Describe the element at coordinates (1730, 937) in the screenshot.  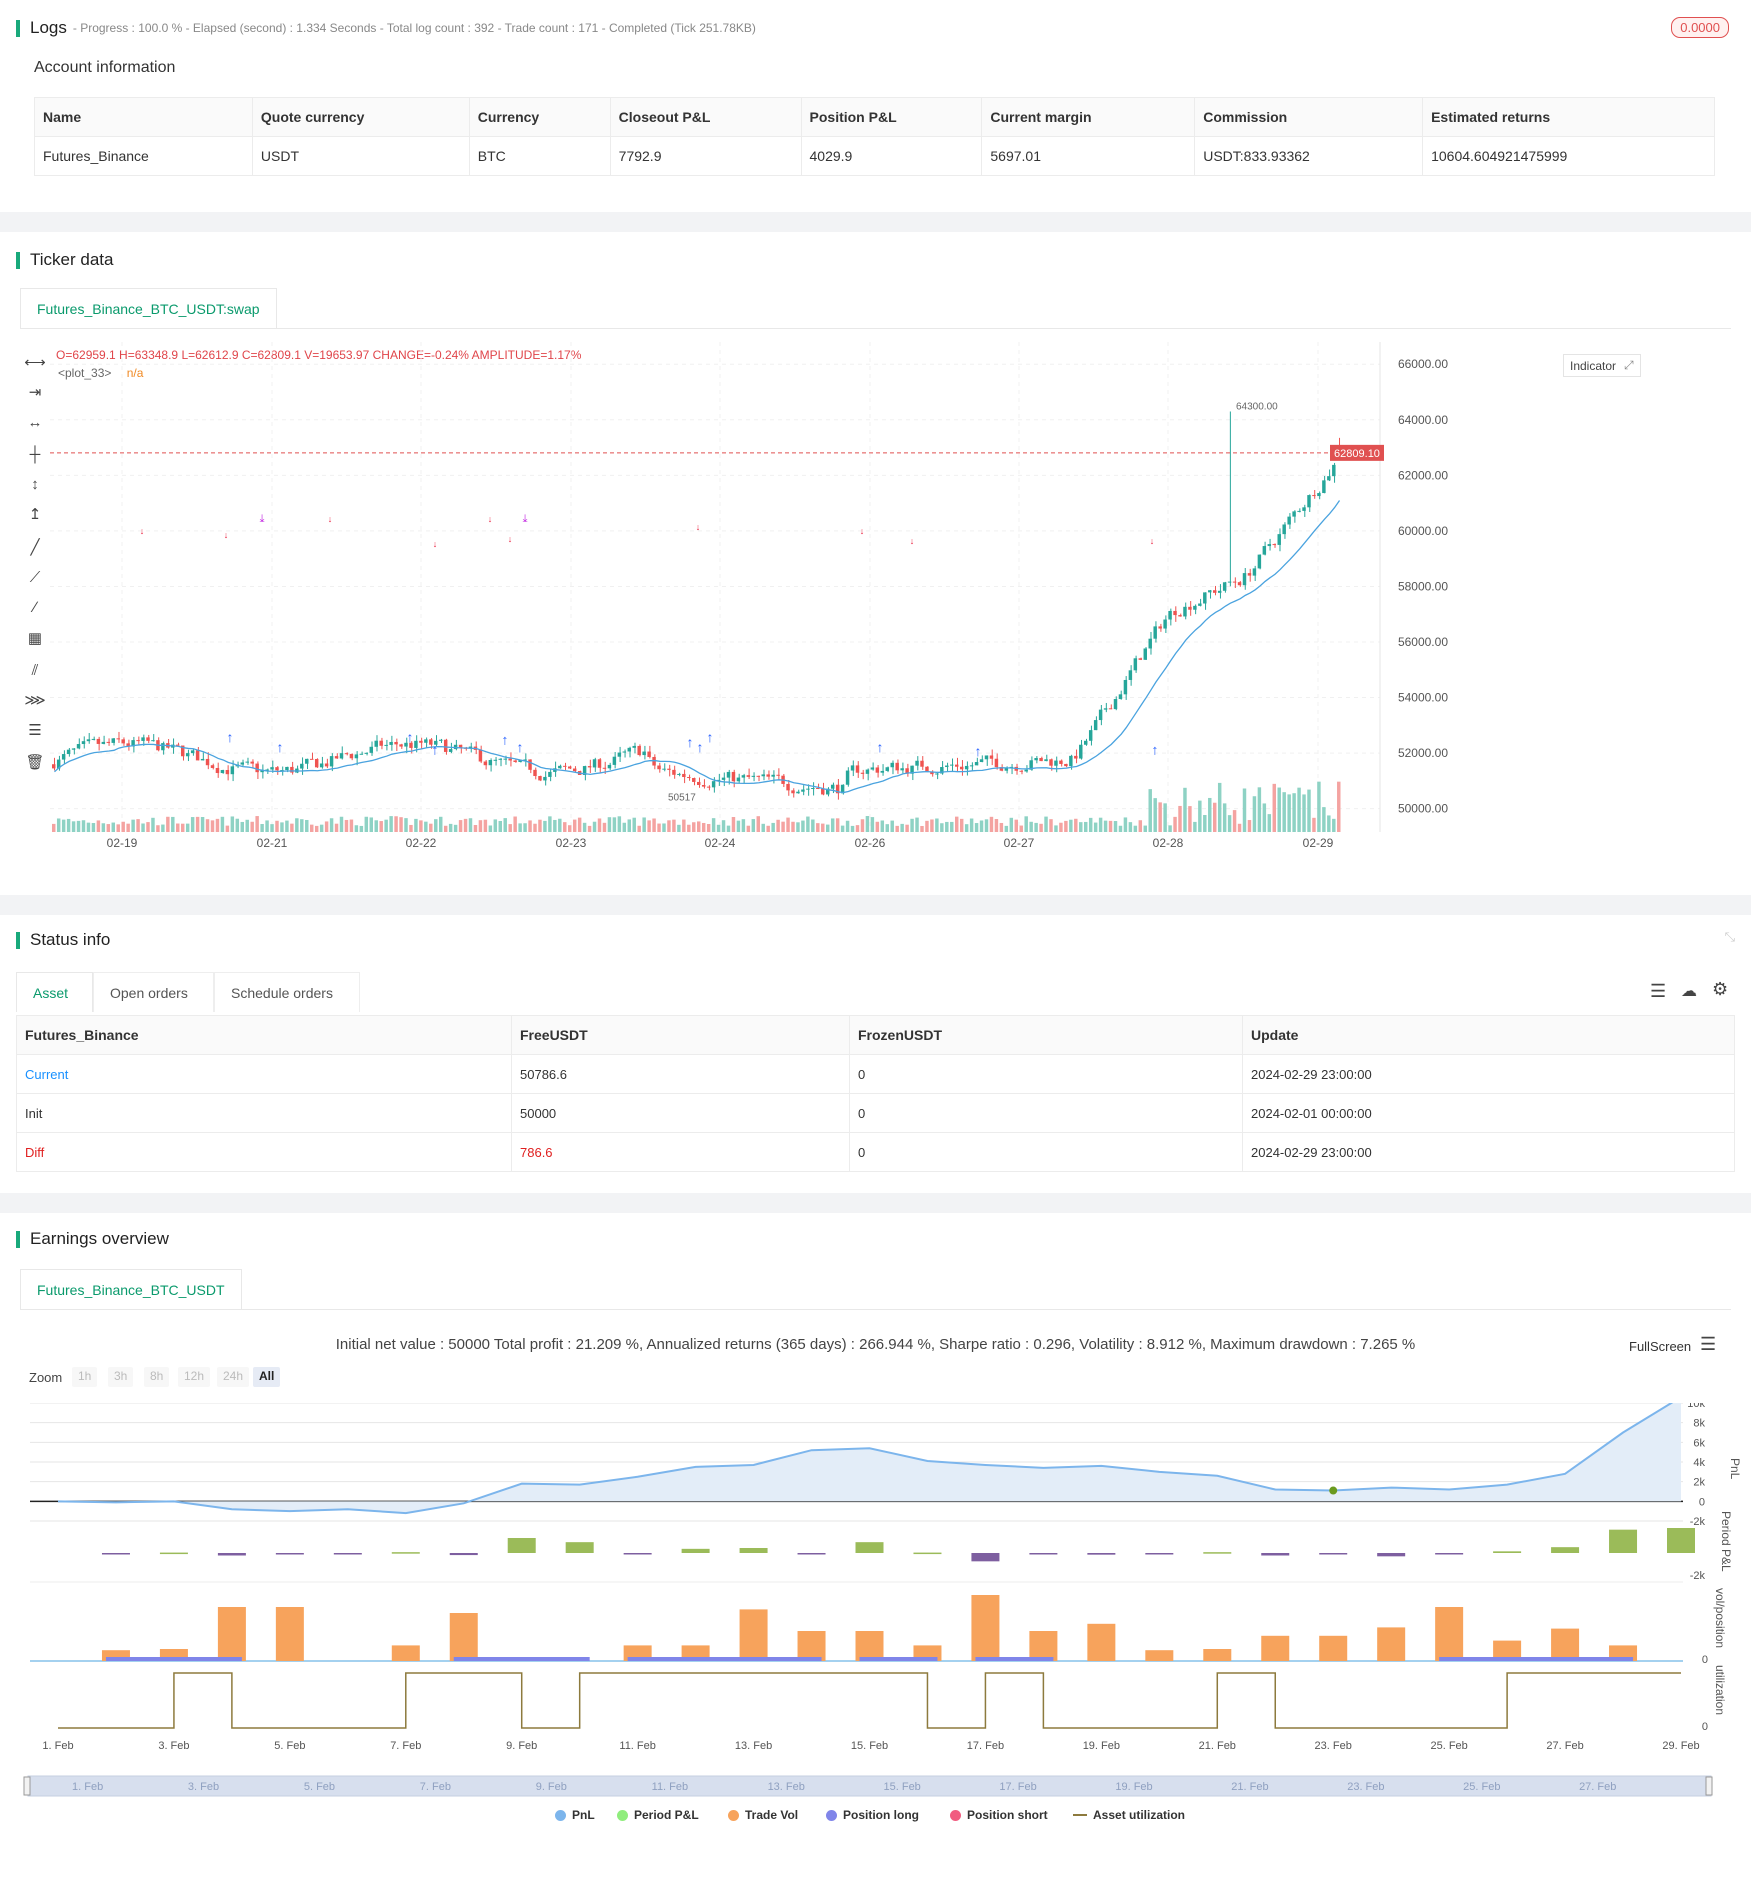
I see `collapse-icon: ⤡` at that location.